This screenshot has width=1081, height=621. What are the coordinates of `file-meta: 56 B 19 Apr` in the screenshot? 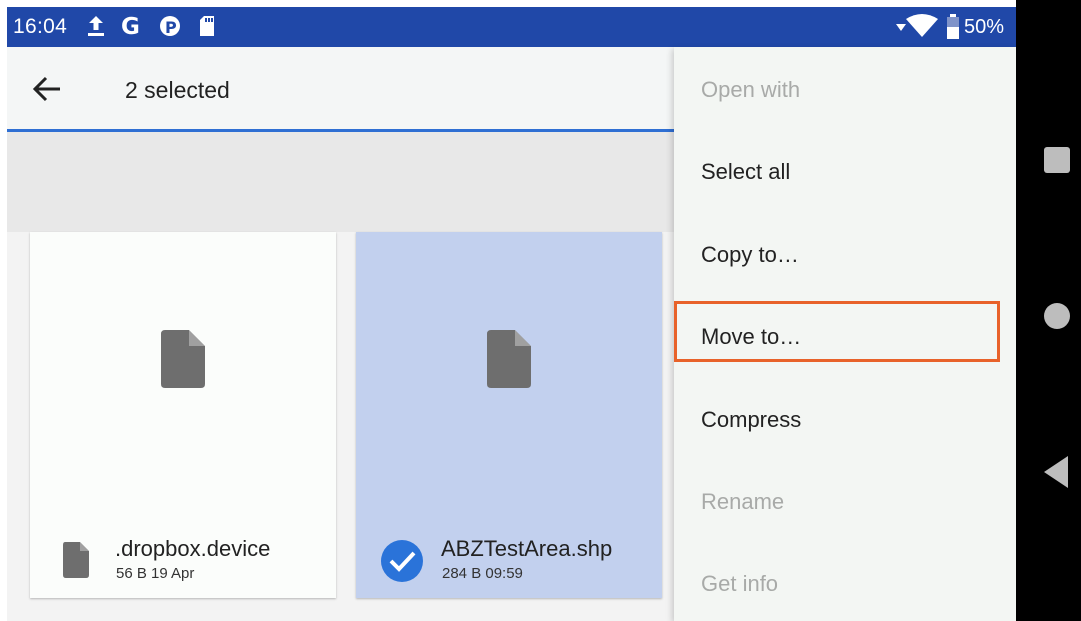 It's located at (155, 573).